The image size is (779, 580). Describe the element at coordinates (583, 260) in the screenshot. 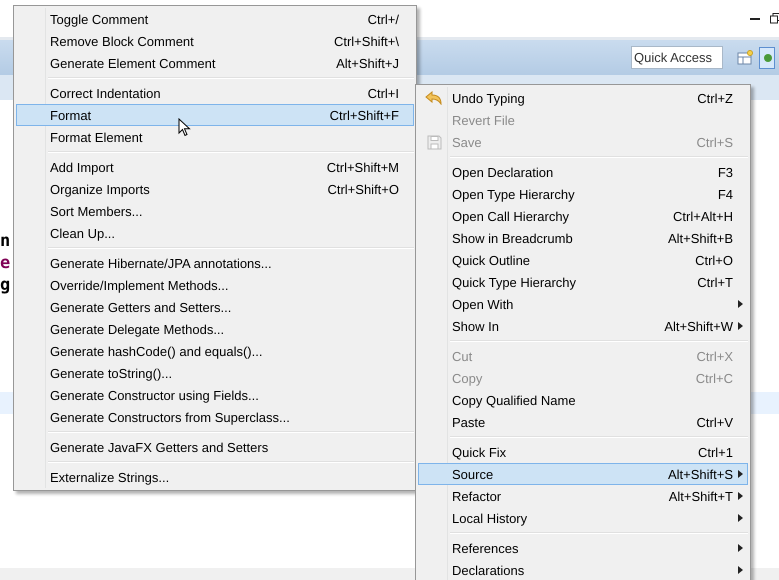

I see `menu-item: Quick Outline Ctrl+O` at that location.